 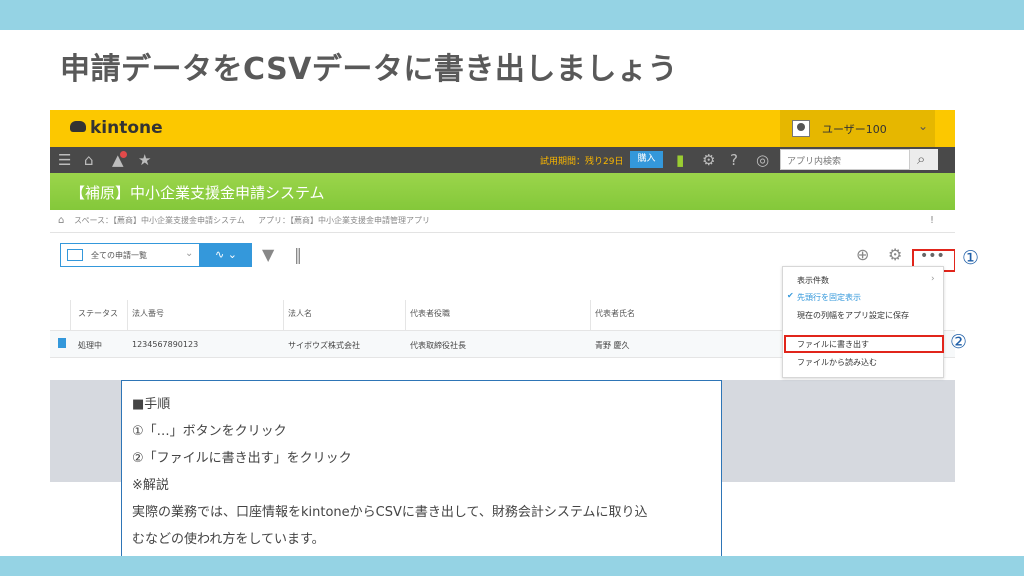 I want to click on view-select-label: 全ての申請一覧, so click(x=119, y=255).